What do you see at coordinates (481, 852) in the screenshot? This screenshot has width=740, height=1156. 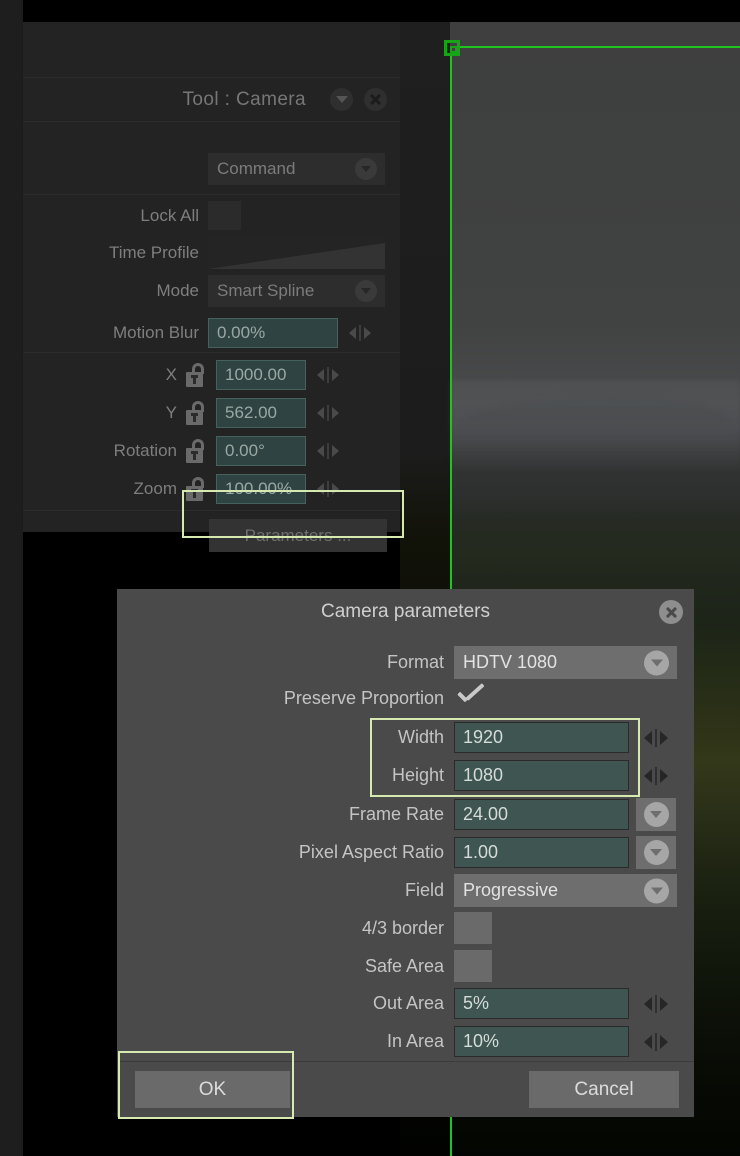 I see `pixel-aspect-ratio-value: 1.00` at bounding box center [481, 852].